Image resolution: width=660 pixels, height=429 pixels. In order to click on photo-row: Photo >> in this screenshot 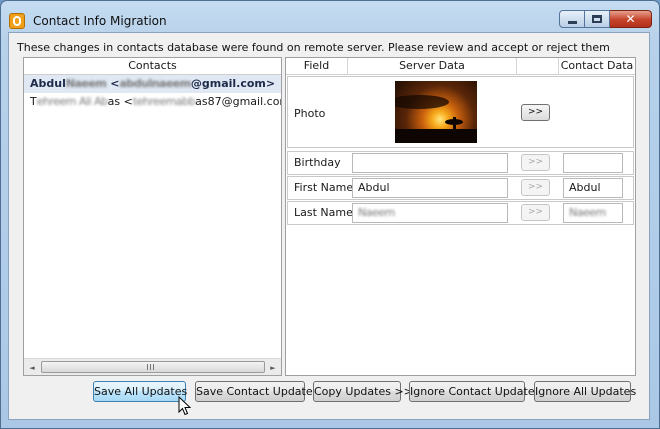, I will do `click(460, 112)`.